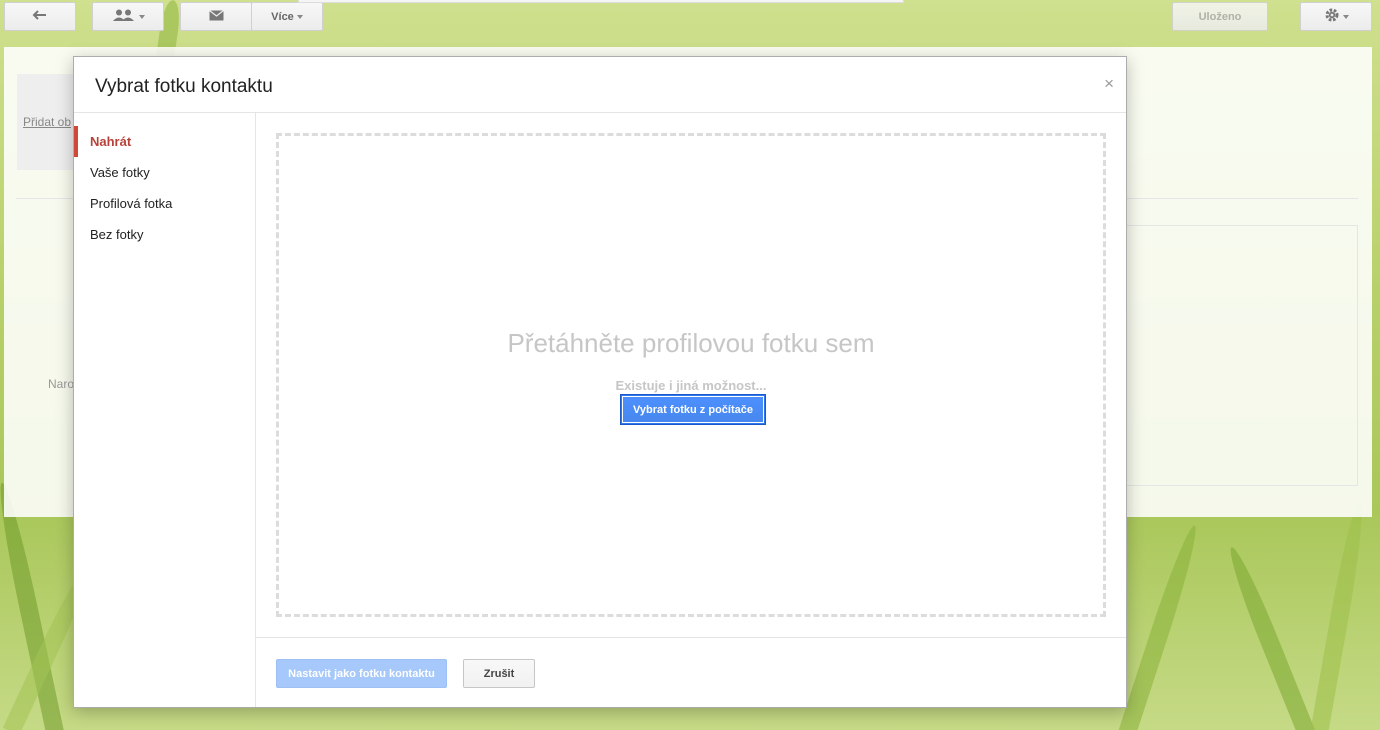 This screenshot has width=1380, height=730. What do you see at coordinates (691, 343) in the screenshot?
I see `drop-zone-title: Přetáhněte profilovou fotku sem` at bounding box center [691, 343].